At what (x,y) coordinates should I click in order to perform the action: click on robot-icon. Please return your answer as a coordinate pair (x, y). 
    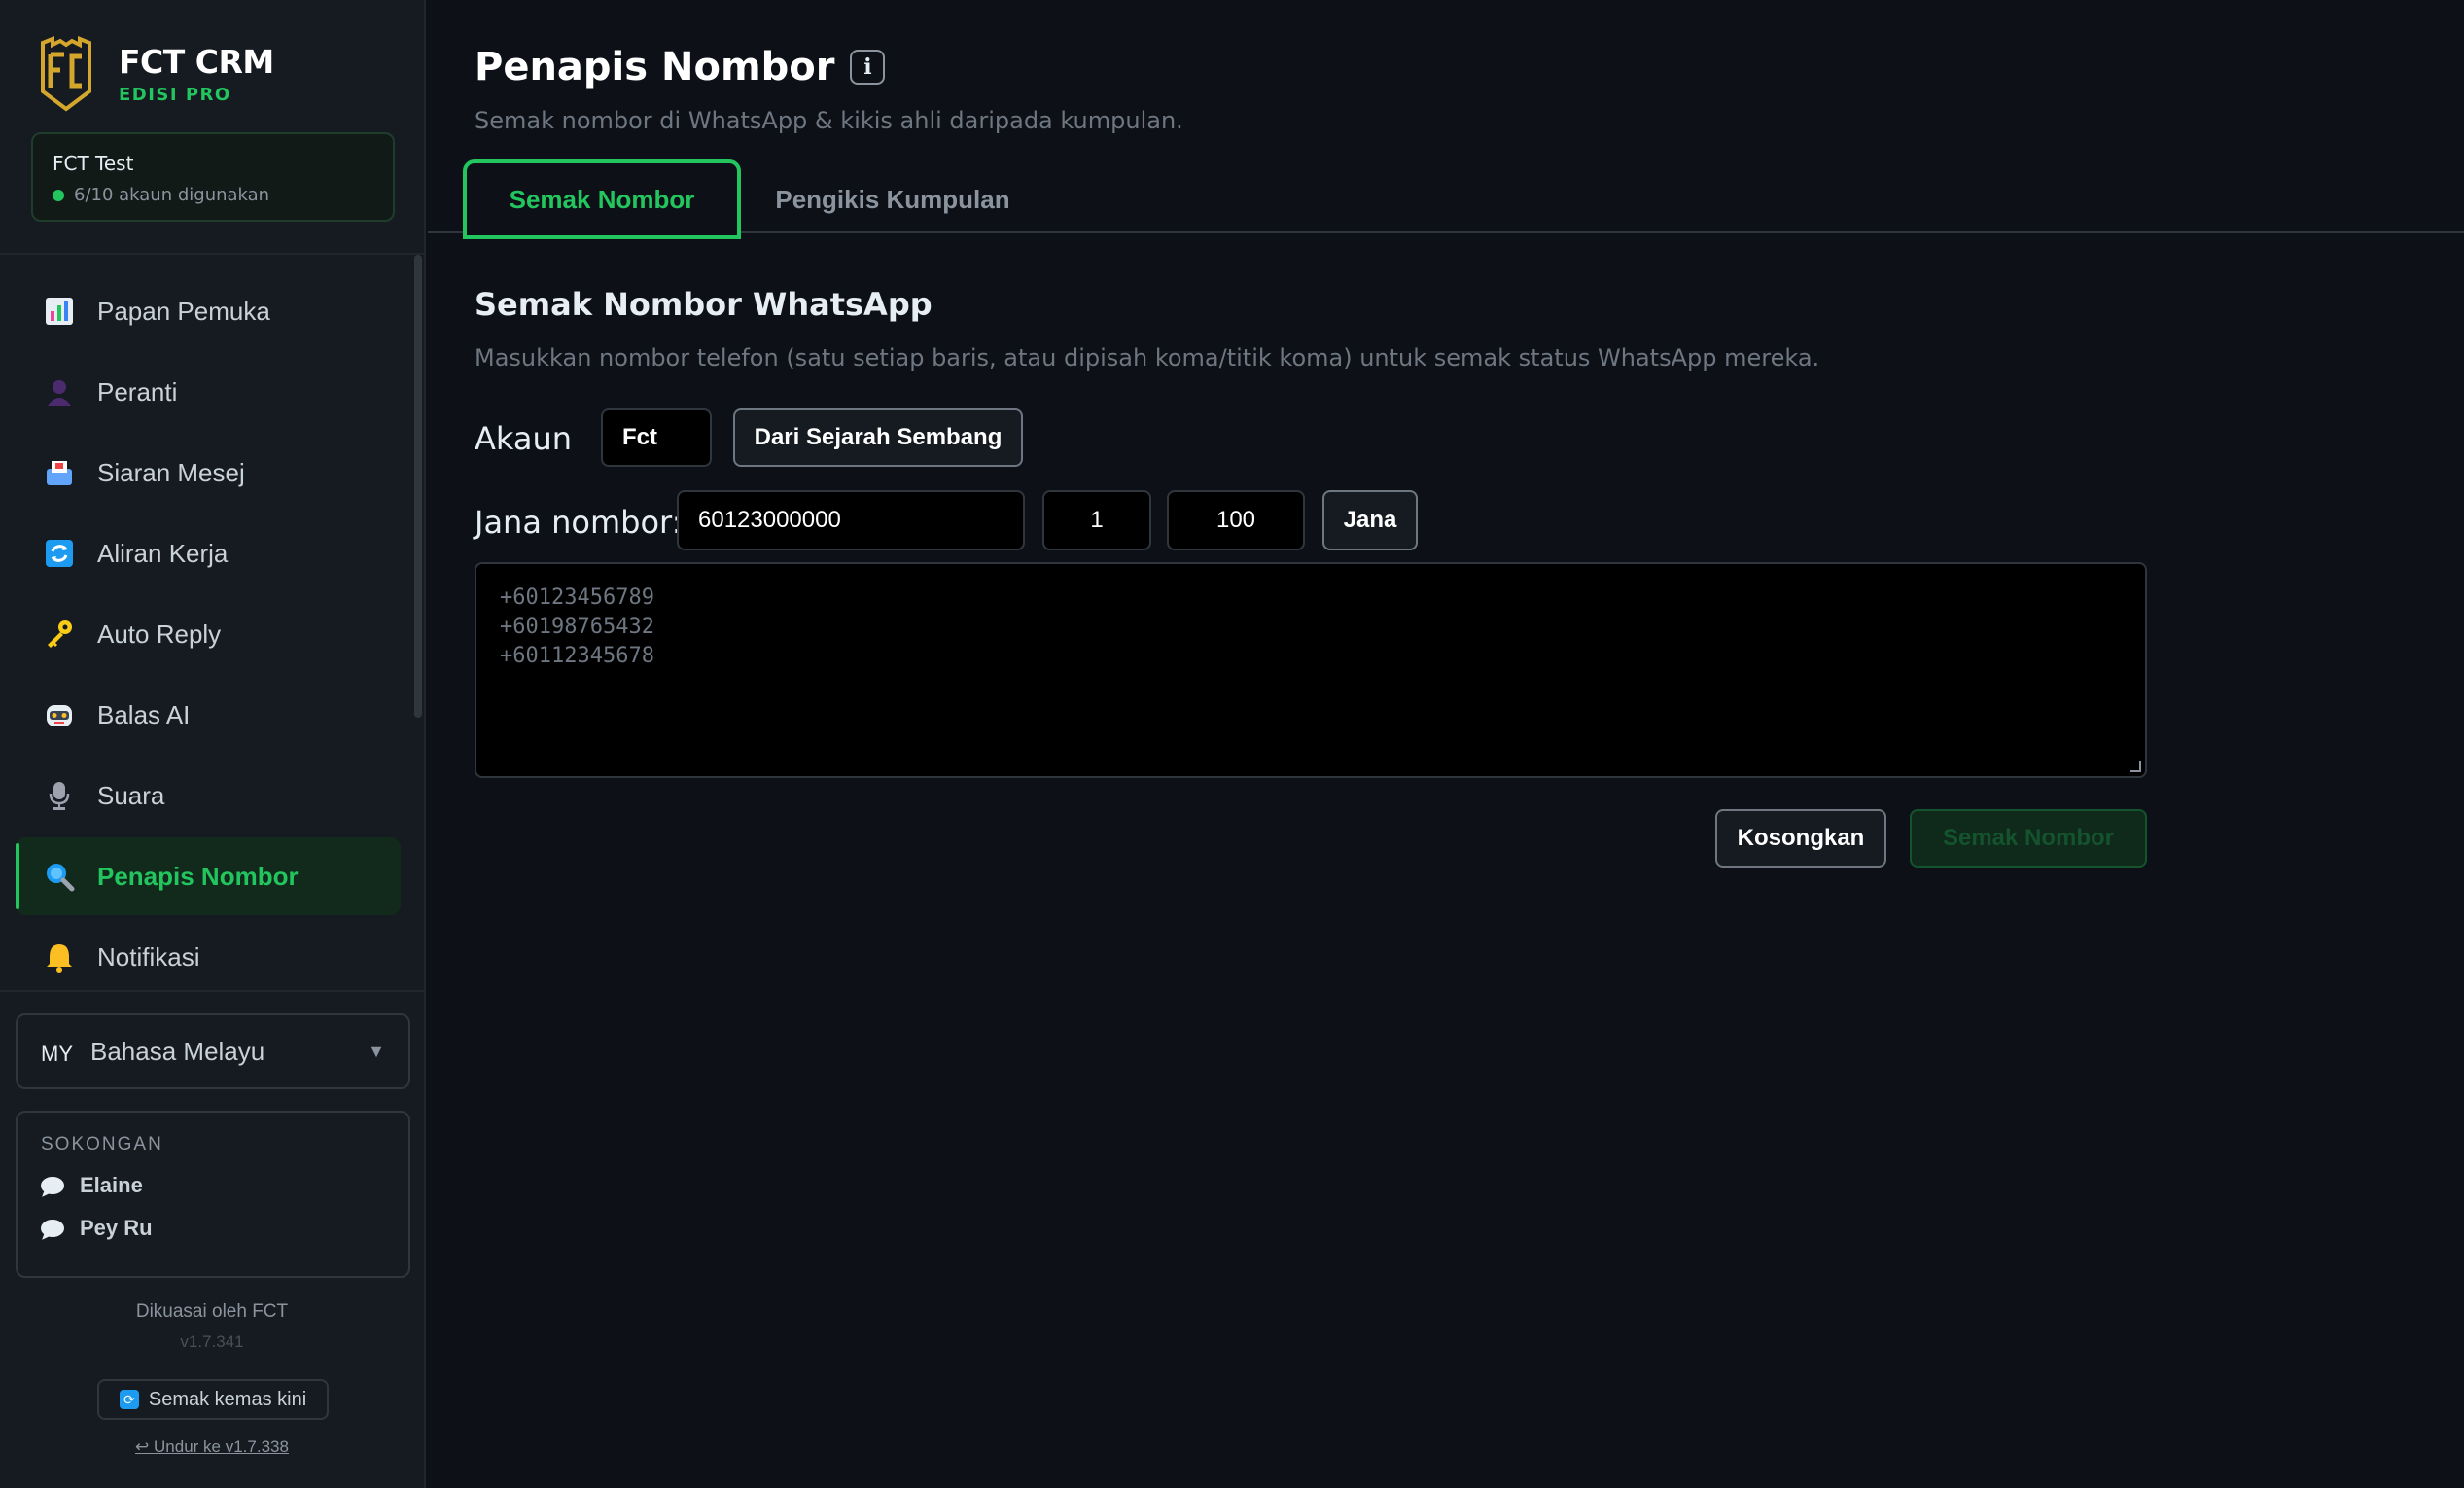
    Looking at the image, I should click on (59, 714).